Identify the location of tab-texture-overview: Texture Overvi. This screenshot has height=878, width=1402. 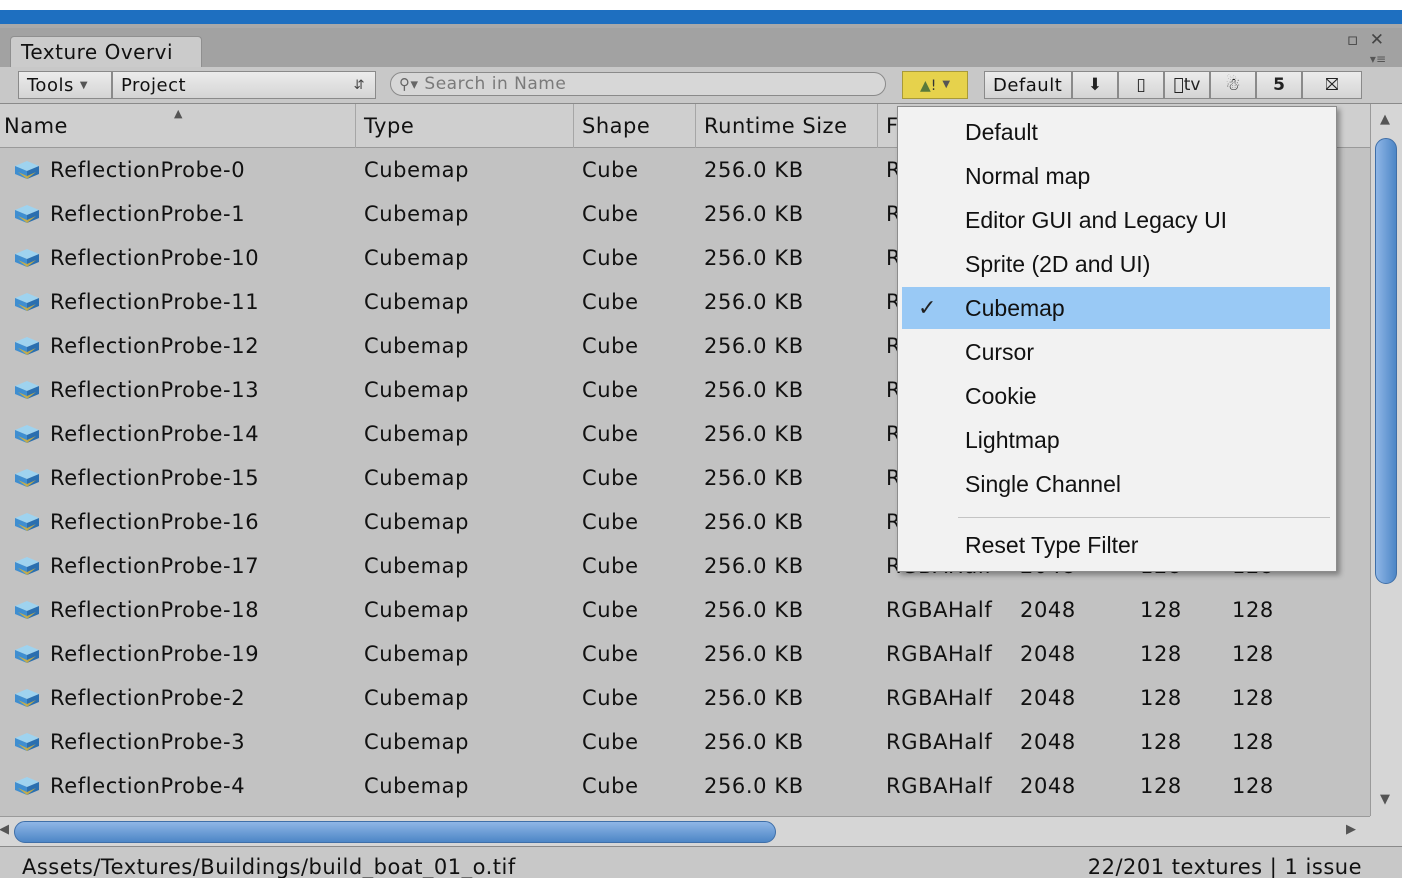
(106, 51).